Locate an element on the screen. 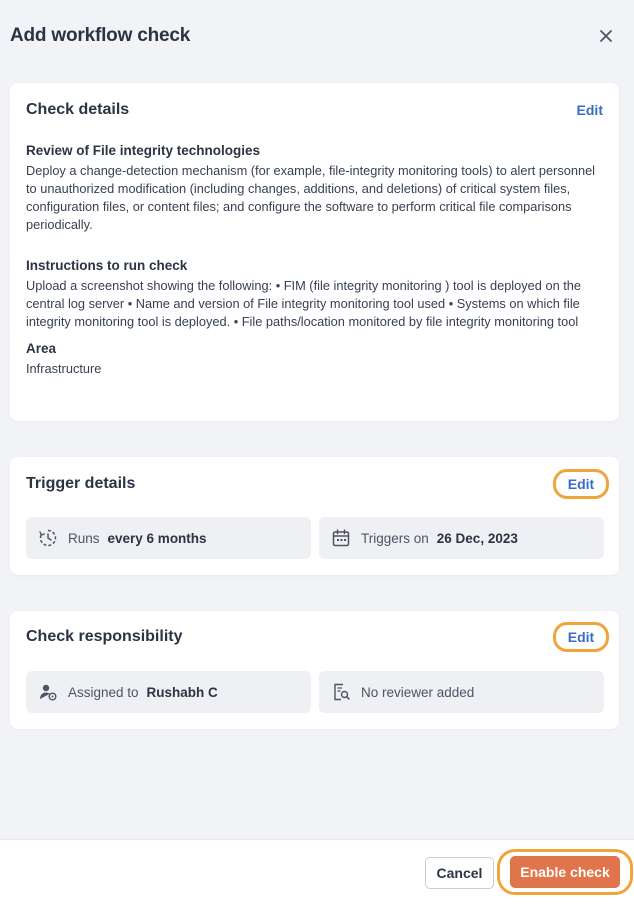 Image resolution: width=634 pixels, height=904 pixels. reviewer-search-icon is located at coordinates (341, 692).